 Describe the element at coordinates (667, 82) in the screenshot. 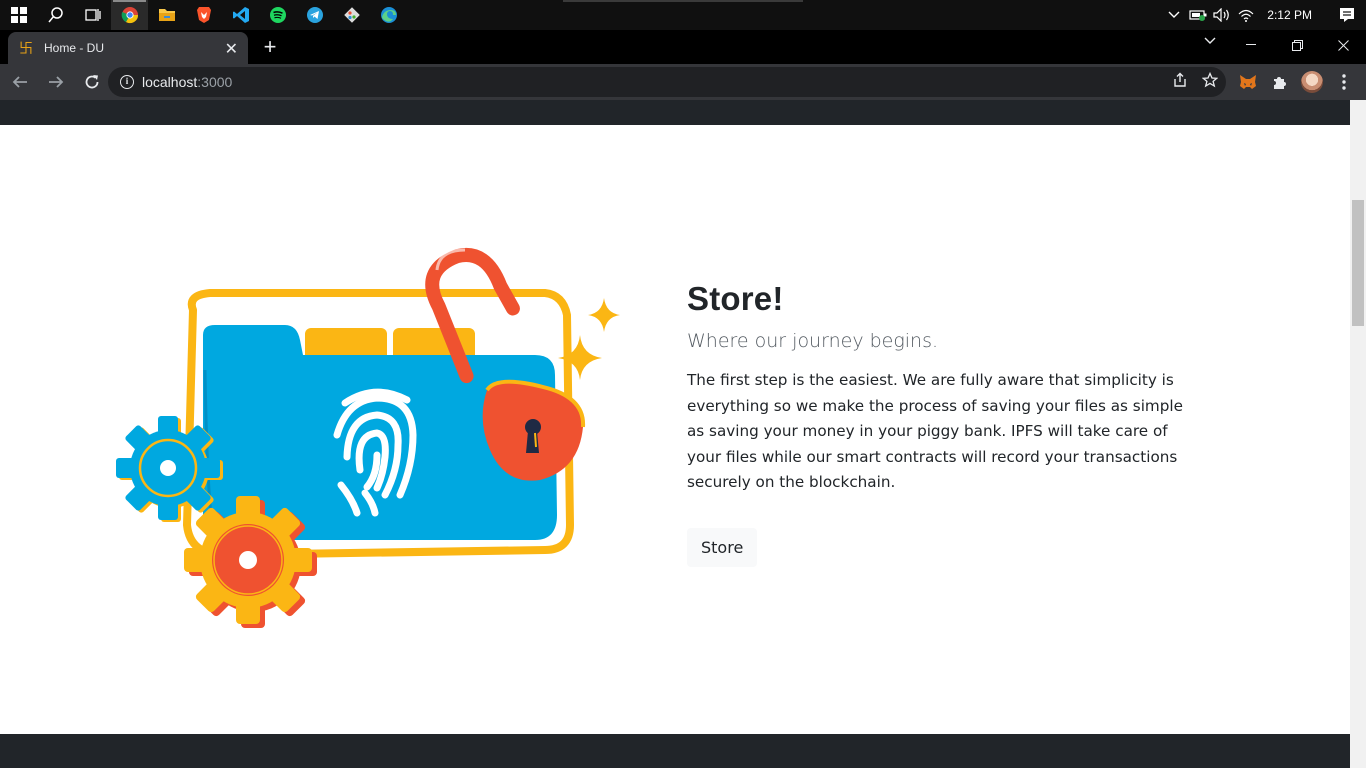

I see `address-bar: i localhost:3000` at that location.